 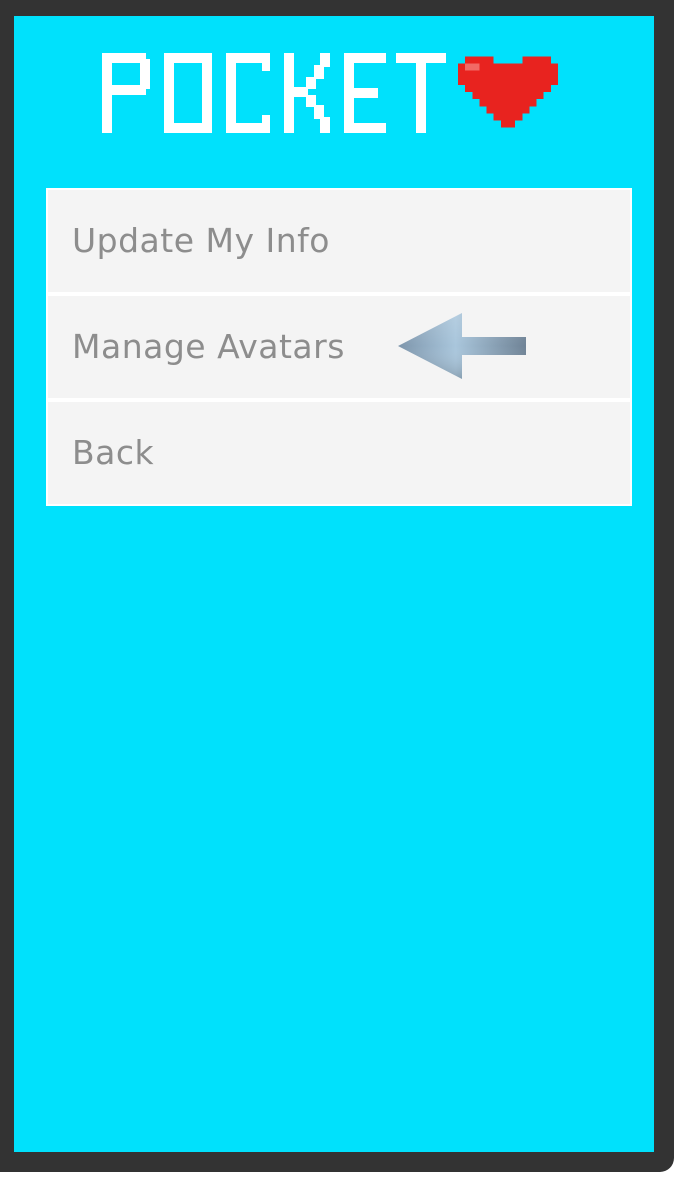 What do you see at coordinates (339, 453) in the screenshot?
I see `menu-item-back: Back` at bounding box center [339, 453].